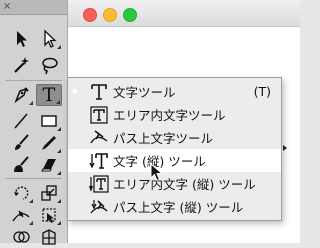 This screenshot has height=248, width=320. What do you see at coordinates (178, 207) in the screenshot?
I see `menu-item-label: パス上文字 (縦) ツール` at bounding box center [178, 207].